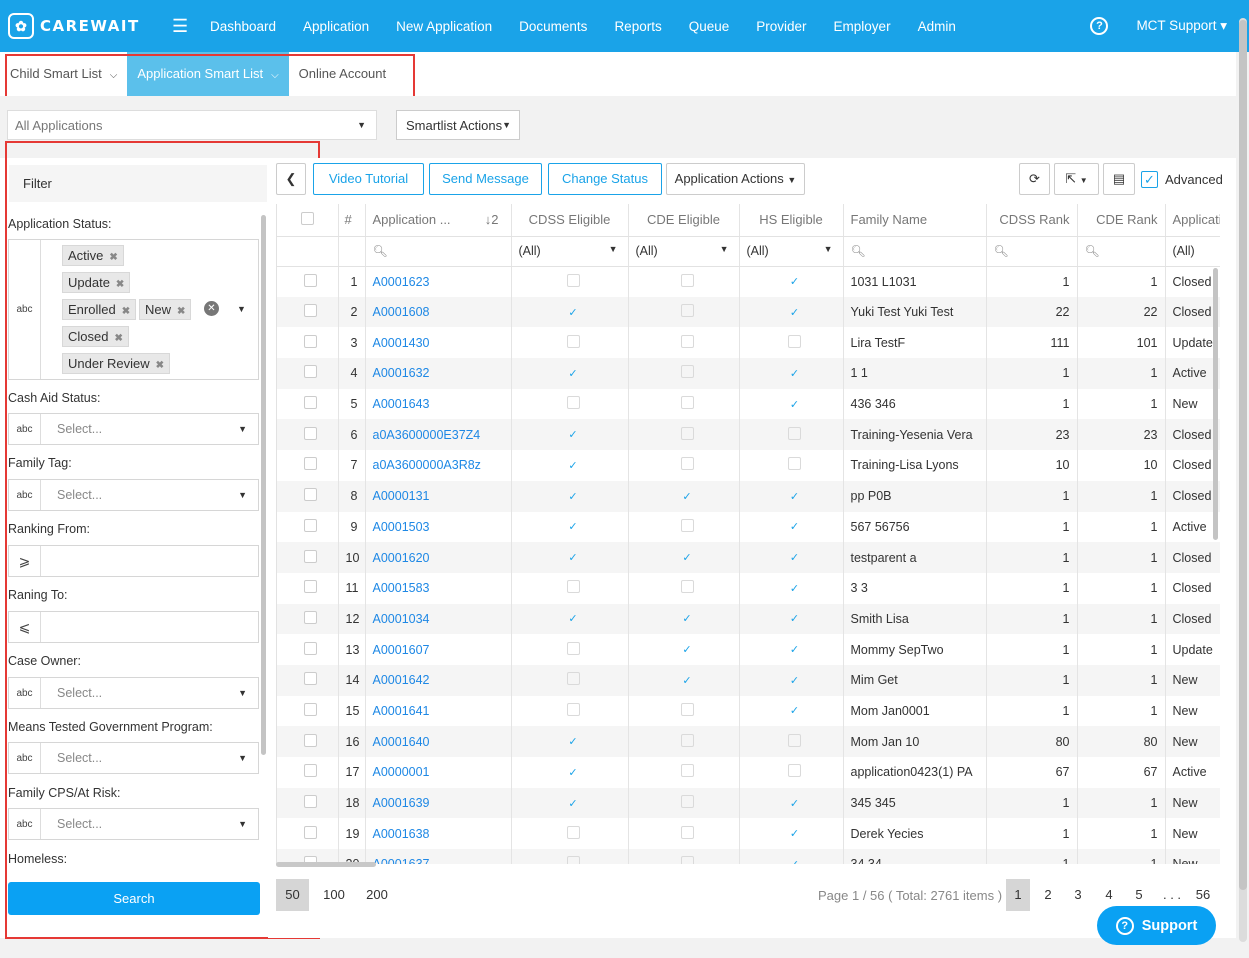 This screenshot has height=958, width=1249. I want to click on application-link: A0001643, so click(401, 404).